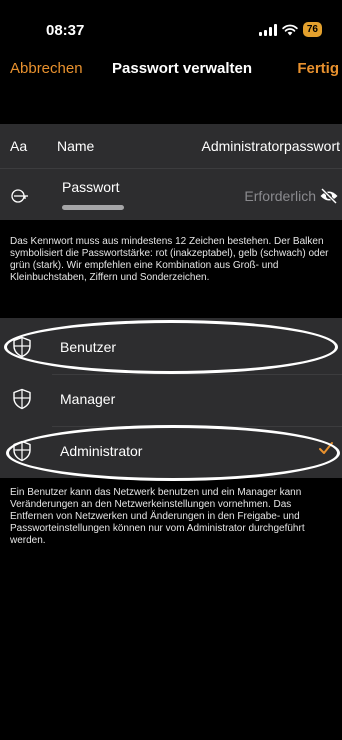 Image resolution: width=342 pixels, height=740 pixels. Describe the element at coordinates (171, 146) in the screenshot. I see `name-row: Aa Name Administratorpasswort` at that location.